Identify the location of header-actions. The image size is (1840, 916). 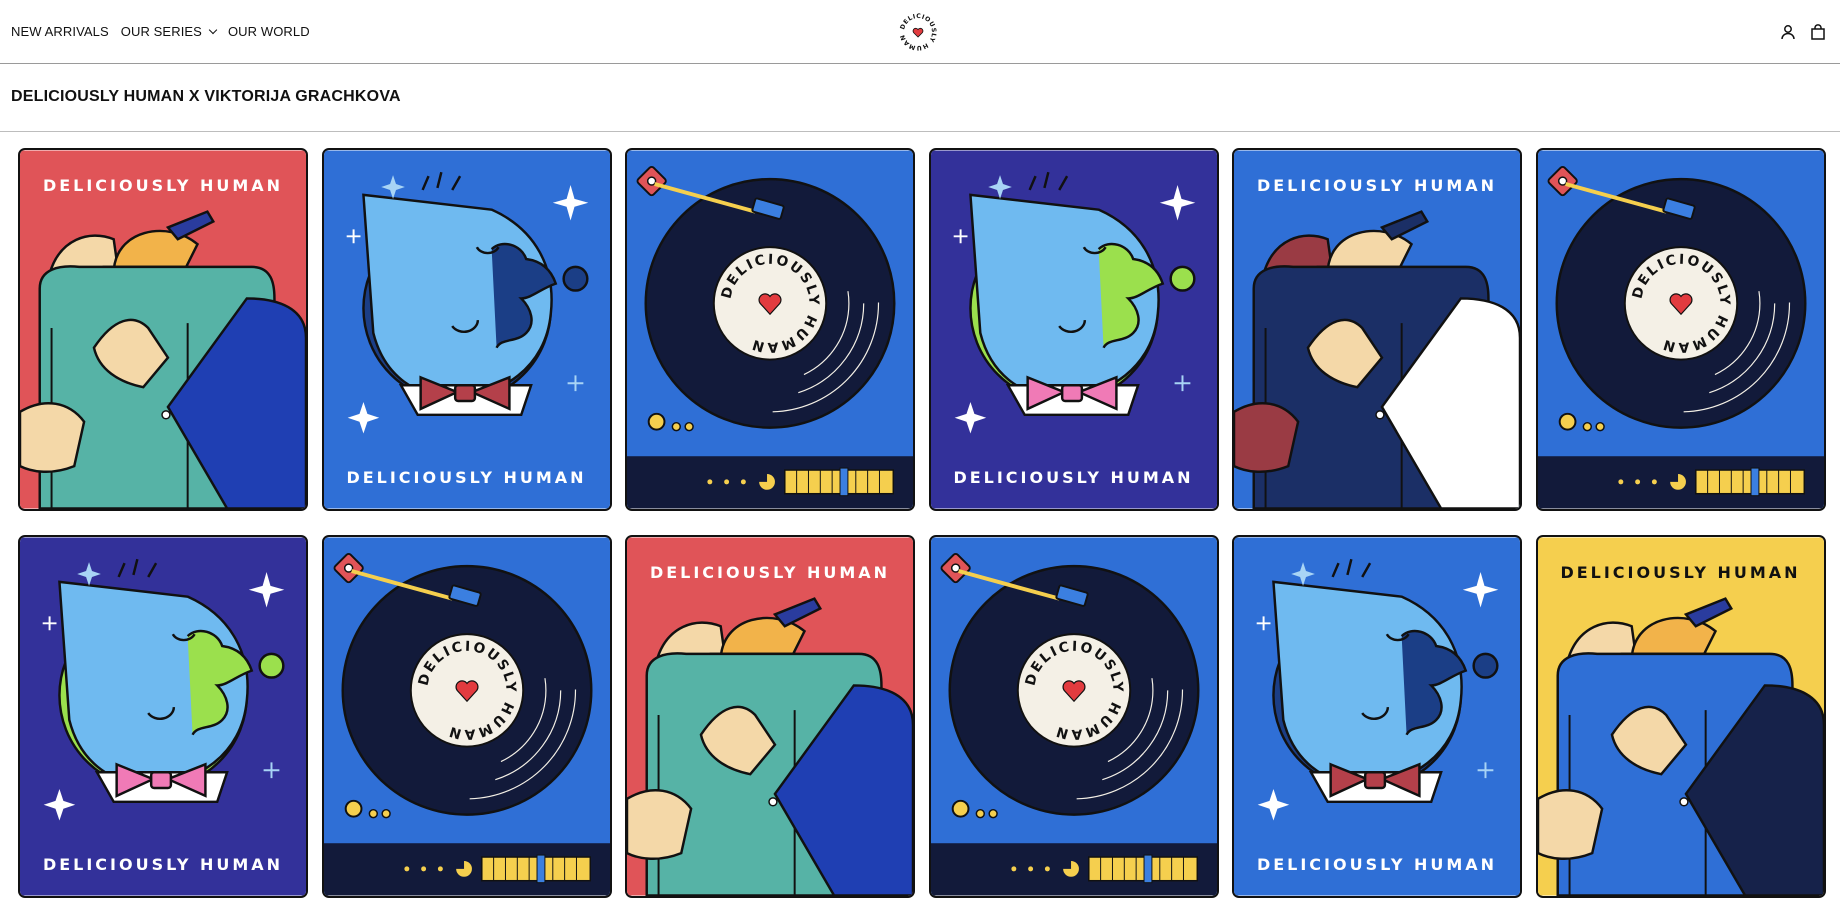
(1803, 32).